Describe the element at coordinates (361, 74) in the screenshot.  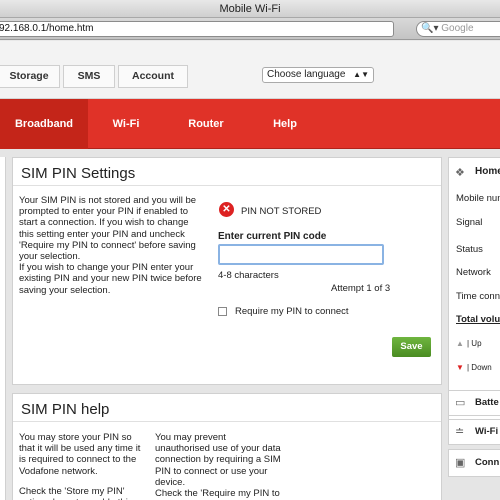
I see `chevron-updown-icon: ▲▼` at that location.